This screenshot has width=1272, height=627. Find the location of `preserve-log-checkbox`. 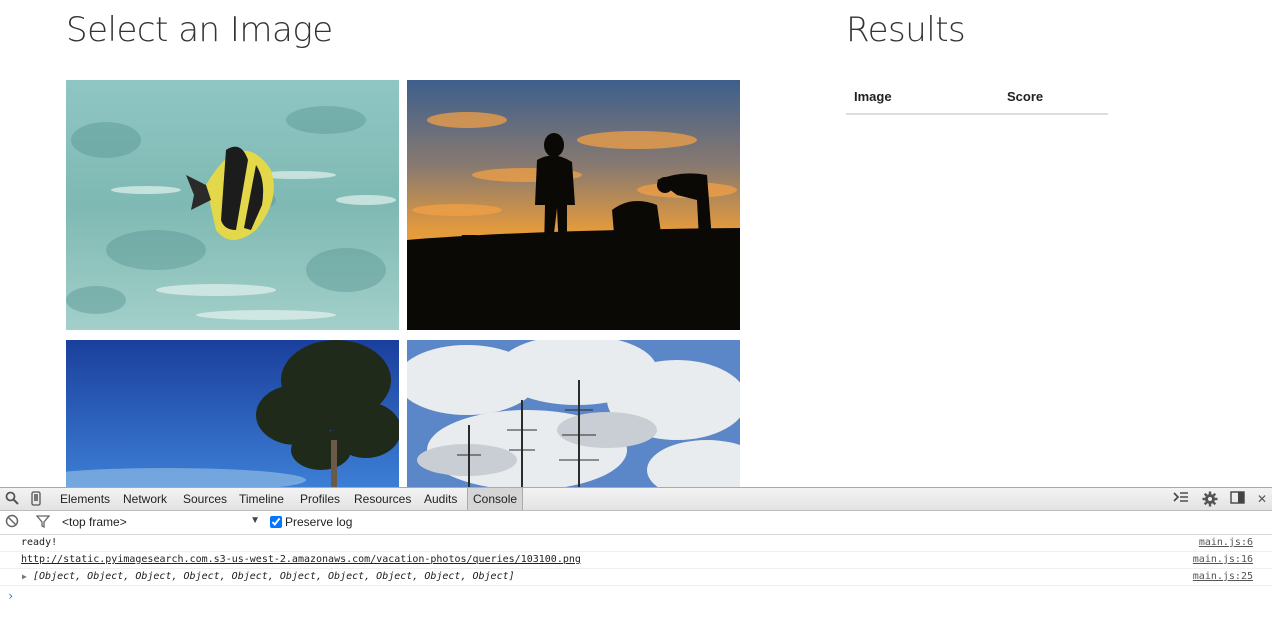

preserve-log-checkbox is located at coordinates (276, 522).